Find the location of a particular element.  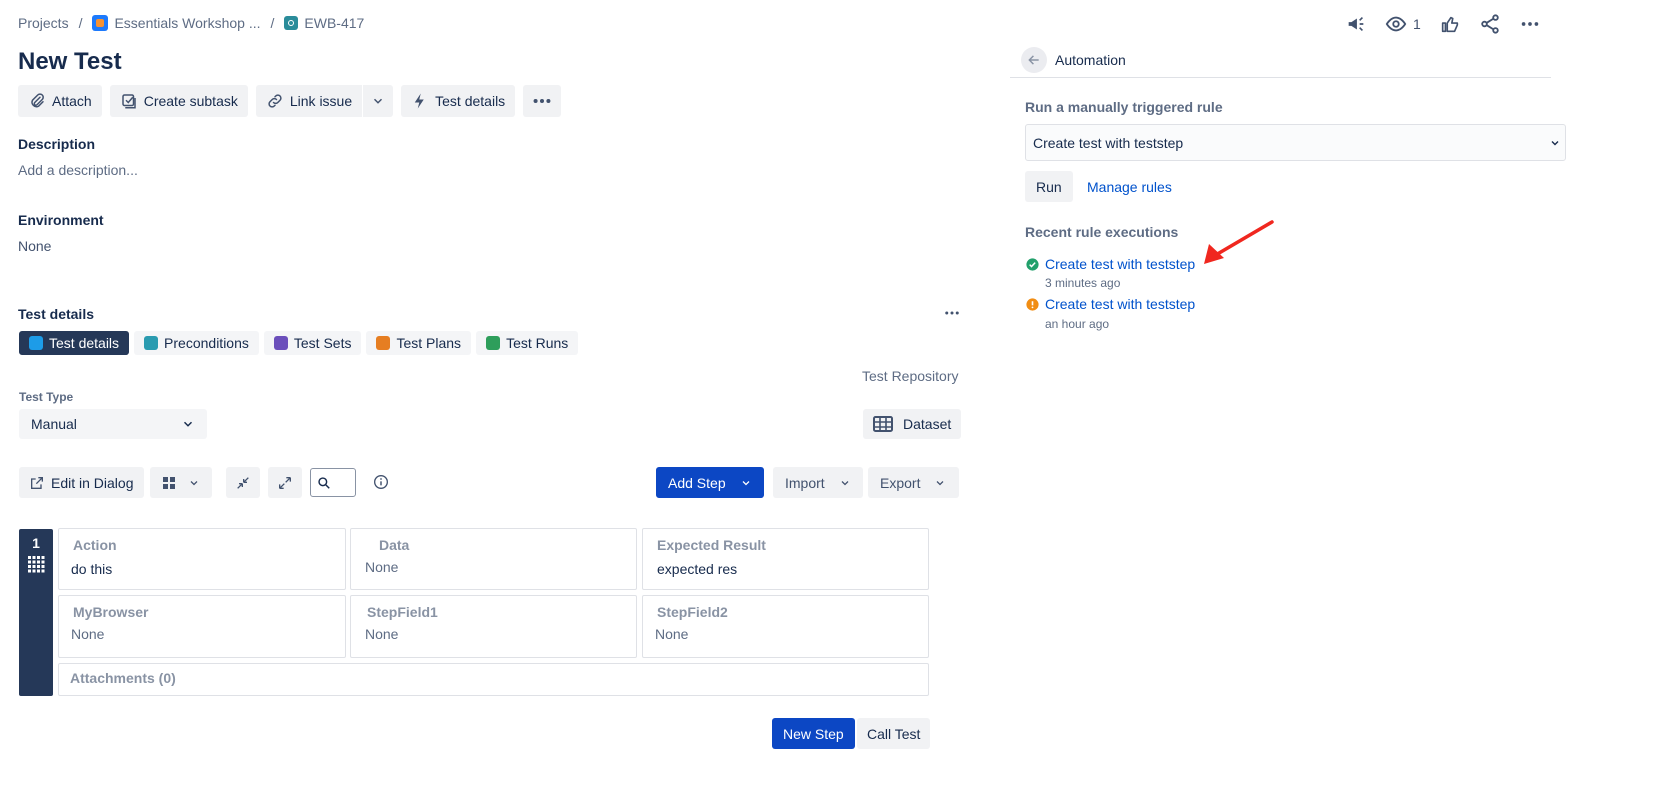

execution-time: 3 minutes ago is located at coordinates (1083, 283).